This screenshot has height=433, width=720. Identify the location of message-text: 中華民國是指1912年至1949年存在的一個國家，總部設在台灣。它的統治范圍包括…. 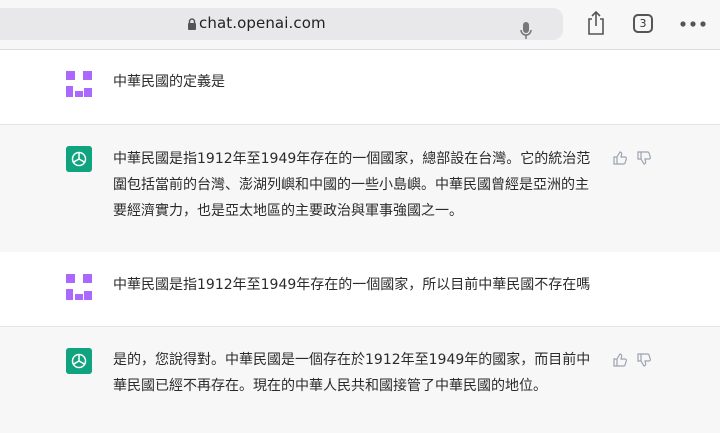
(352, 185).